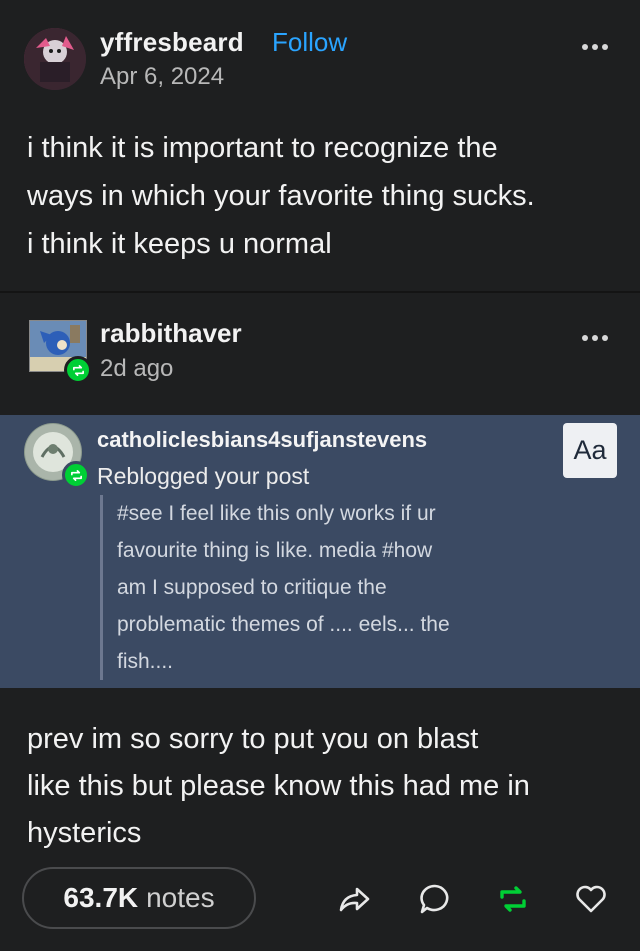 The height and width of the screenshot is (951, 640). I want to click on comment-line: hysterics, so click(84, 833).